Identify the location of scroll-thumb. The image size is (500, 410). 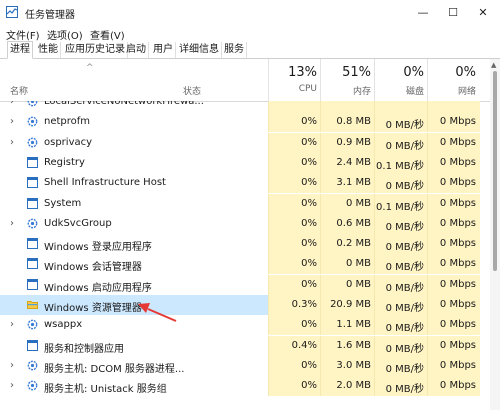
(495, 171).